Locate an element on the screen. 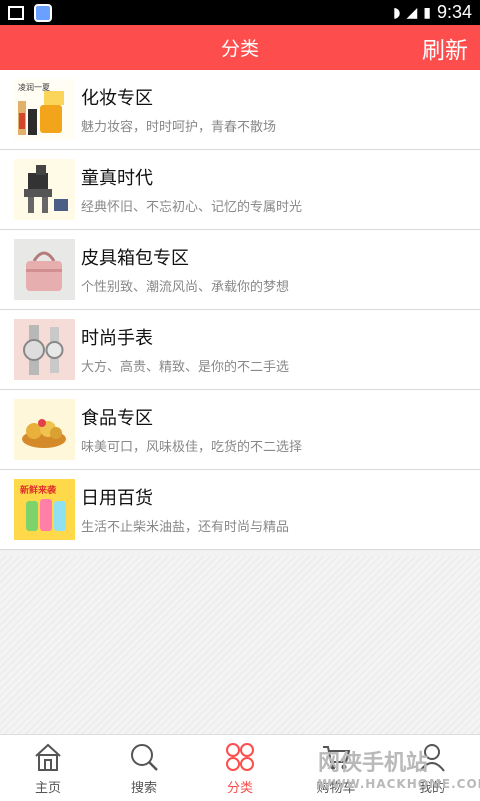 This screenshot has width=480, height=801. battery-icon: ▮ is located at coordinates (427, 12).